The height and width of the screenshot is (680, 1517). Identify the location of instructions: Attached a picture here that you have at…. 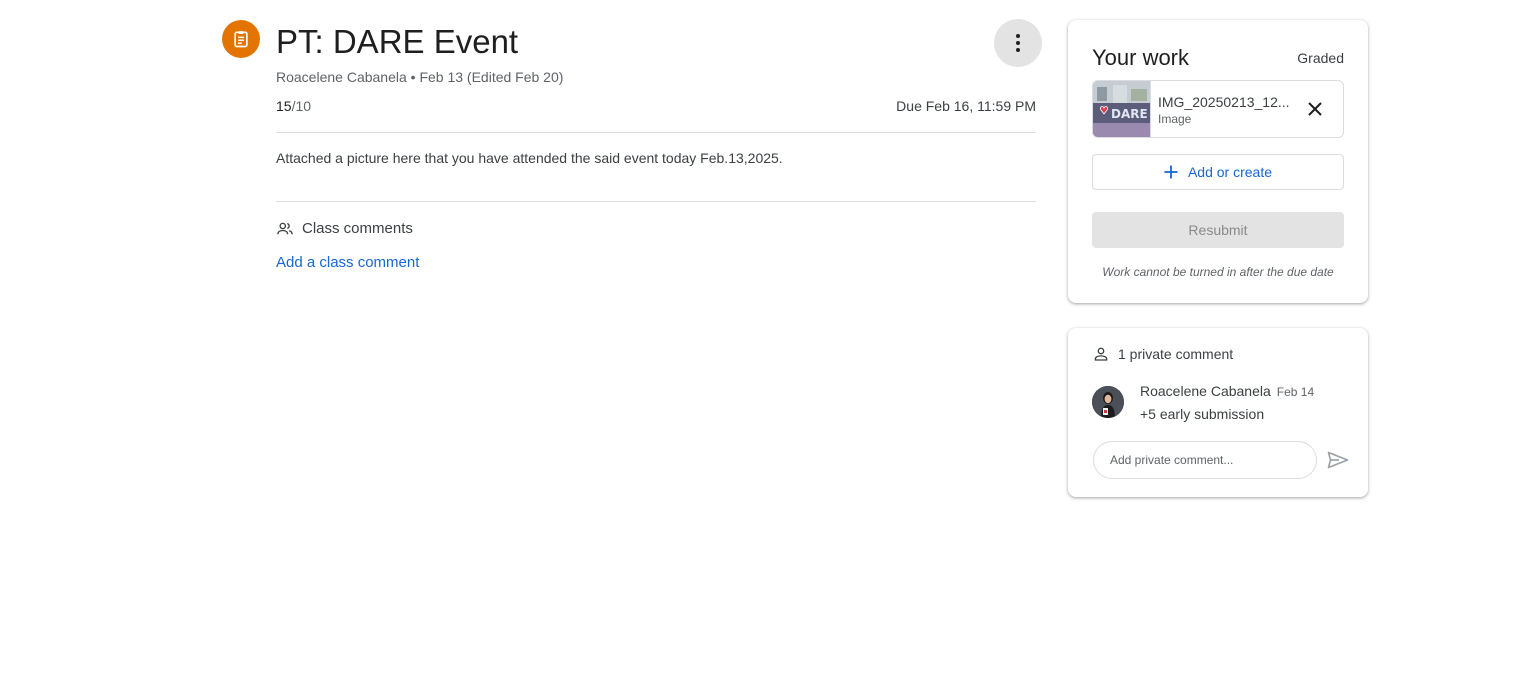
(529, 158).